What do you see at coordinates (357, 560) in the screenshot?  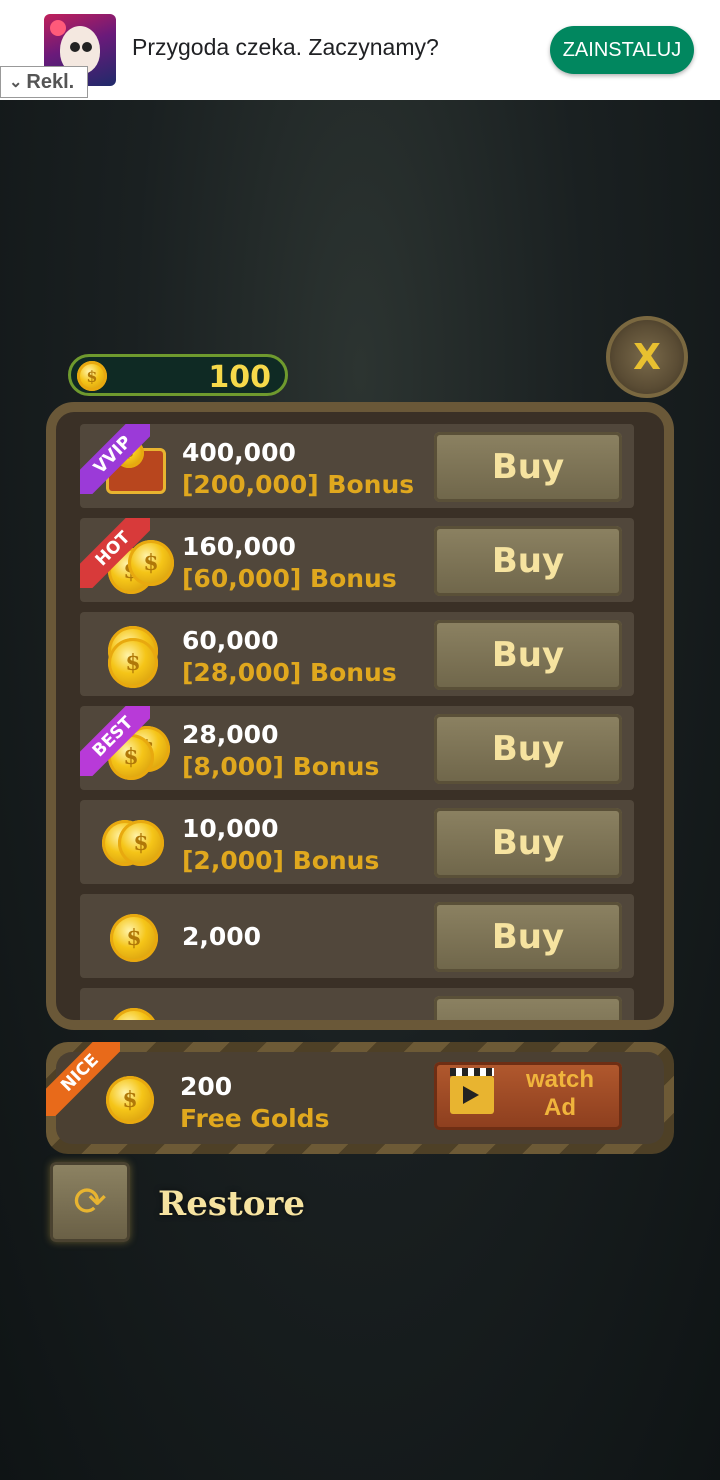 I see `offer-row-1: $ $ HOT 160,000 [60,000] Bonus Buy` at bounding box center [357, 560].